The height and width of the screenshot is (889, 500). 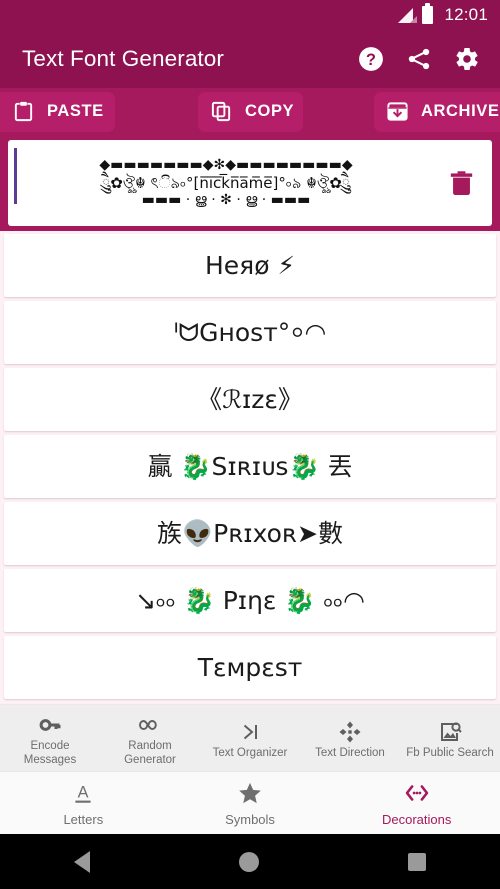 I want to click on tab-label: Decorations, so click(x=416, y=819).